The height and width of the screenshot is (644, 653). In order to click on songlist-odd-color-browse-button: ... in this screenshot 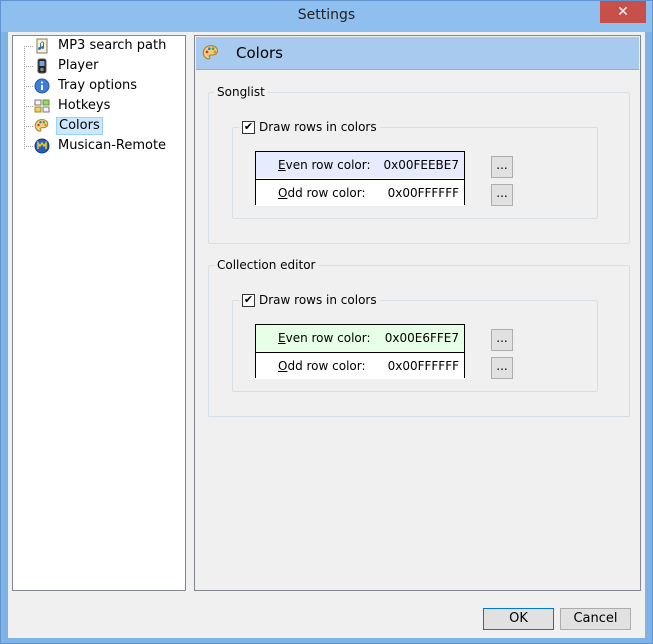, I will do `click(502, 195)`.